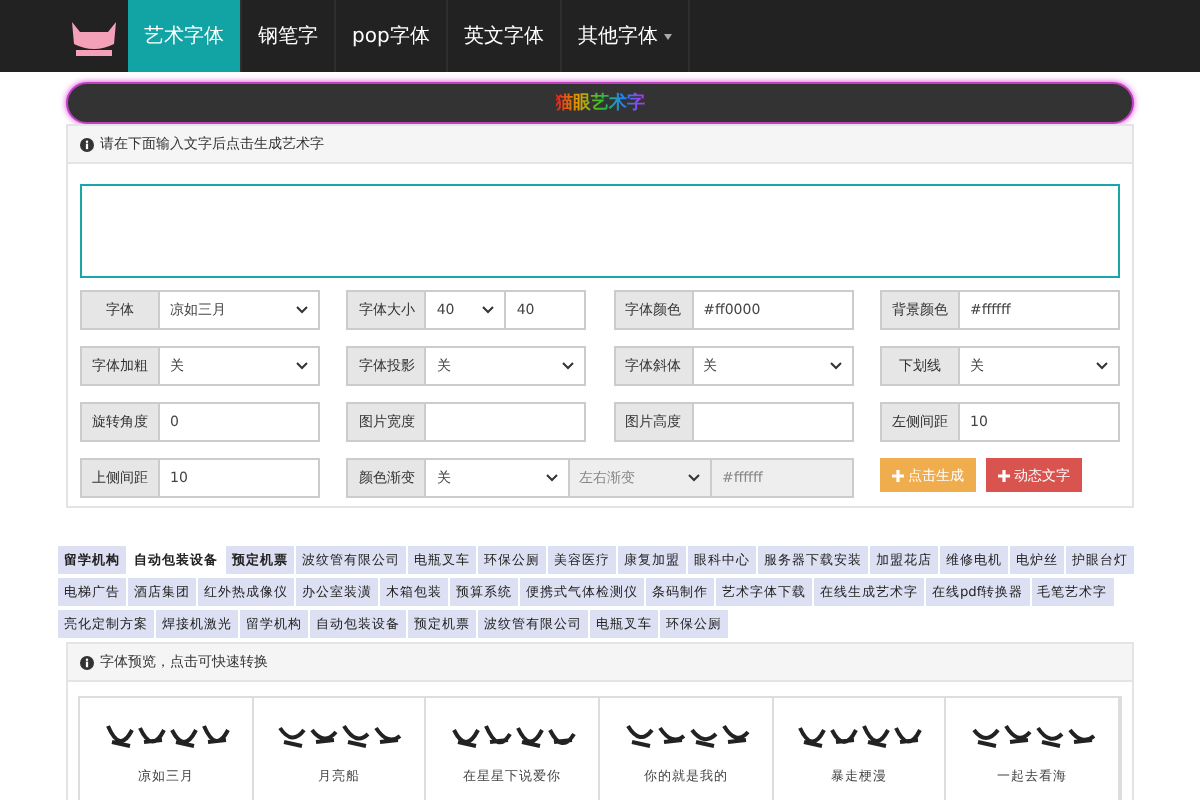 Image resolution: width=1200 pixels, height=800 pixels. I want to click on site-title: 猫眼艺术字, so click(600, 103).